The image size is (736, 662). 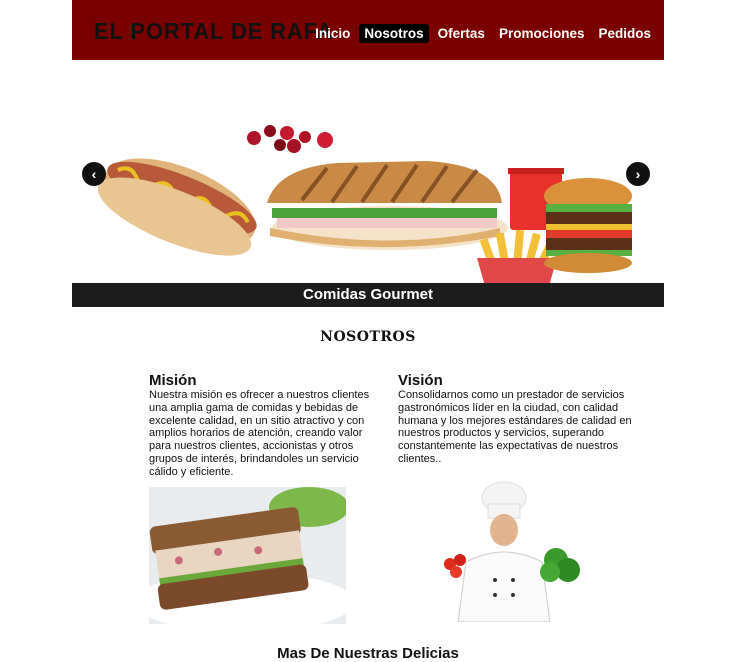 I want to click on chevron-right-icon: ›, so click(x=638, y=174).